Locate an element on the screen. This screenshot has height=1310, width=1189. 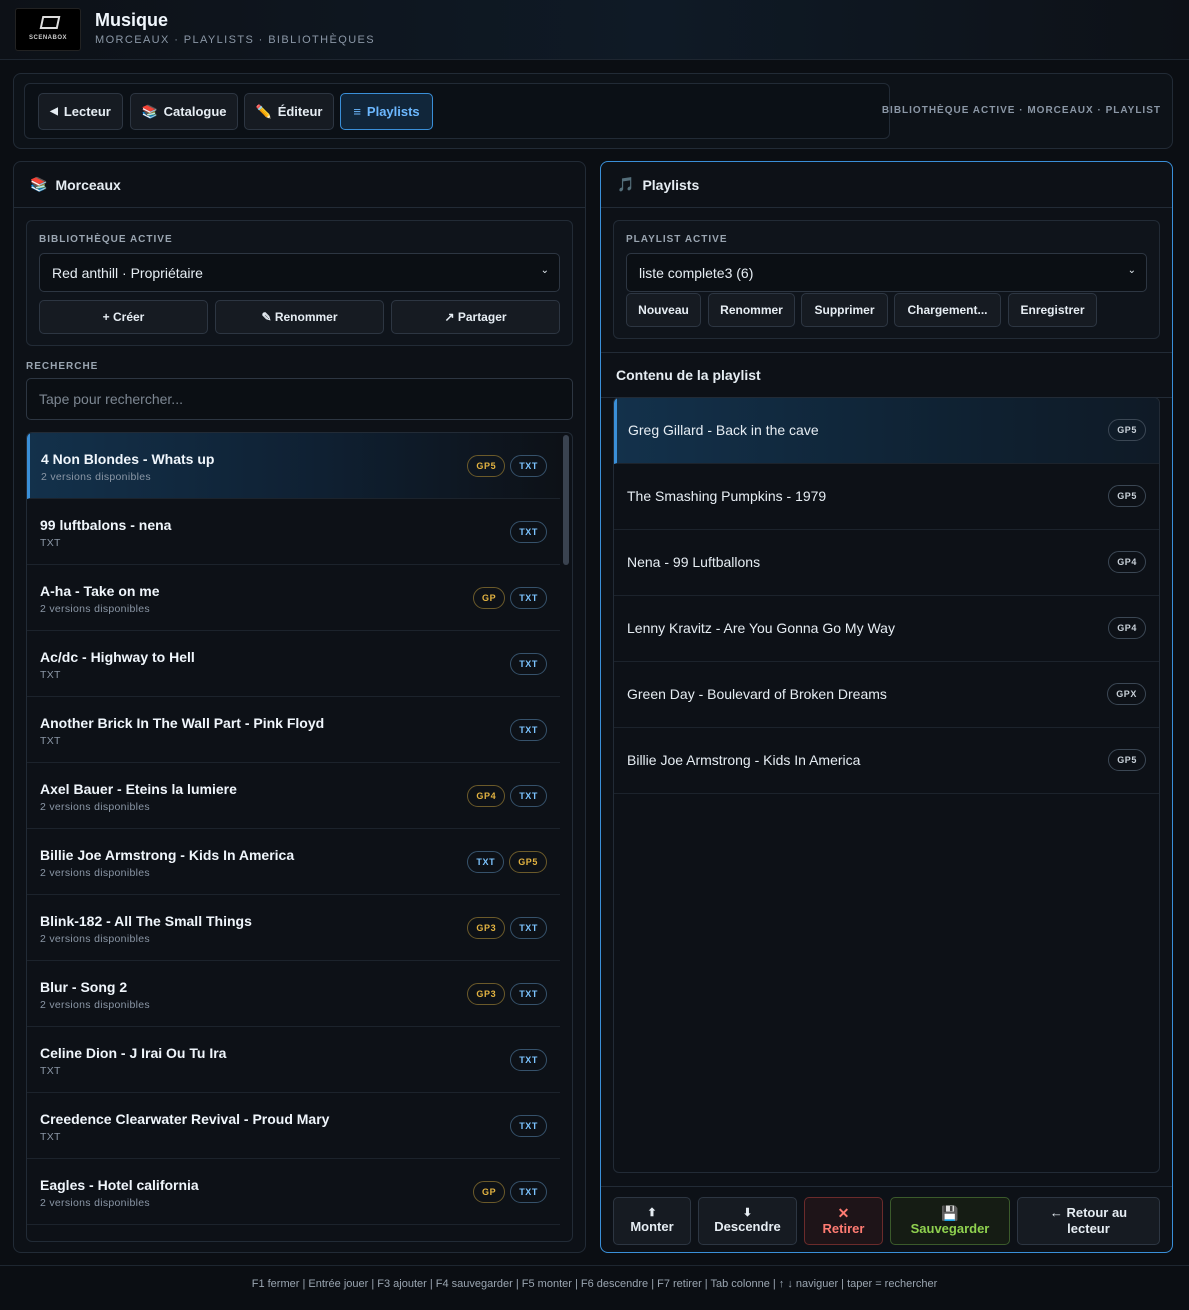
song-list-item: Ac/dc - Highway to Hell TXT TXT is located at coordinates (293, 664).